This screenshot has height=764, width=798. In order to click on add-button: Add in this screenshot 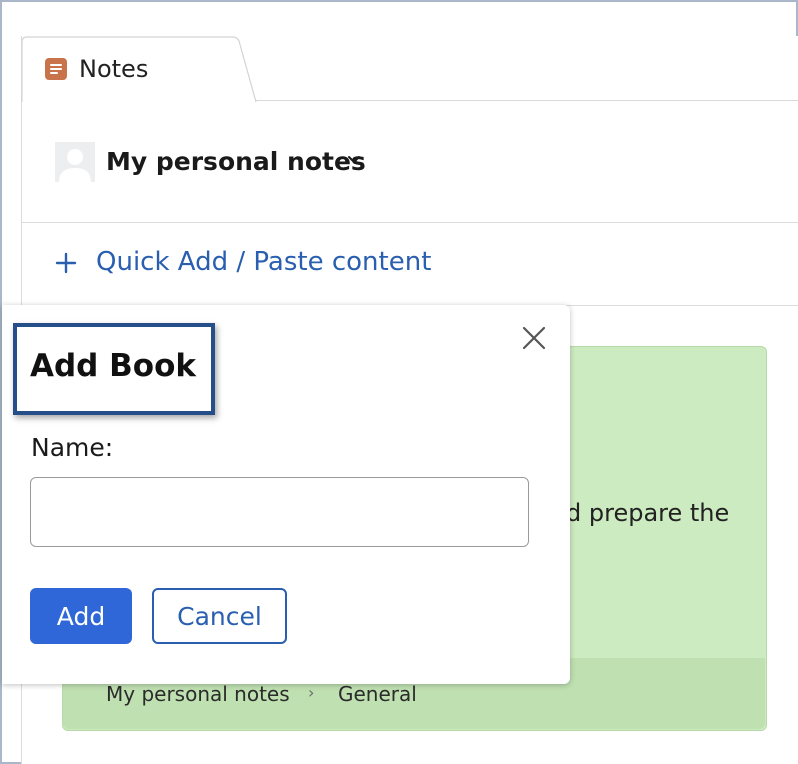, I will do `click(81, 616)`.